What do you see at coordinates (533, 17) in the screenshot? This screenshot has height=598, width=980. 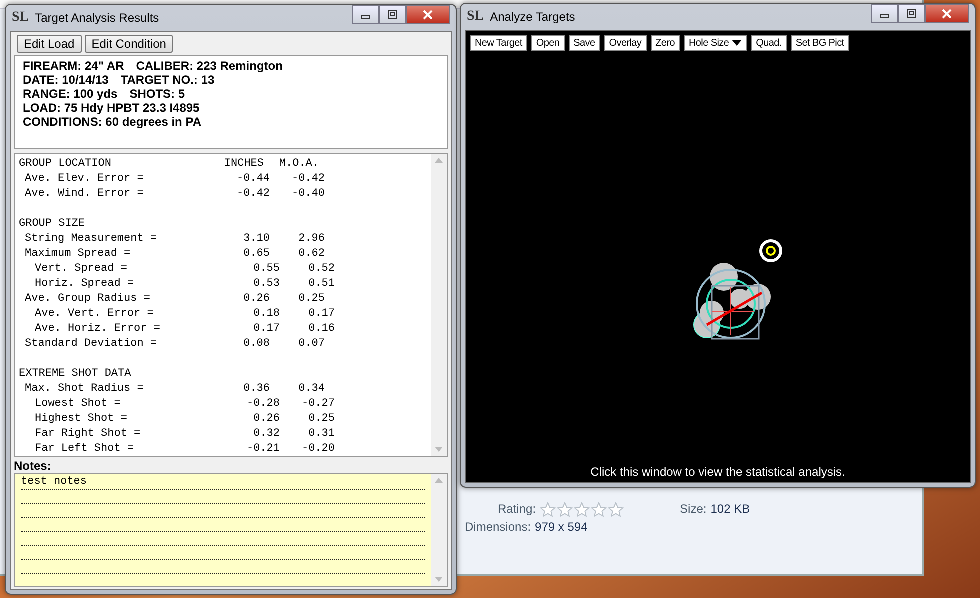 I see `window-title: Analyze Targets` at bounding box center [533, 17].